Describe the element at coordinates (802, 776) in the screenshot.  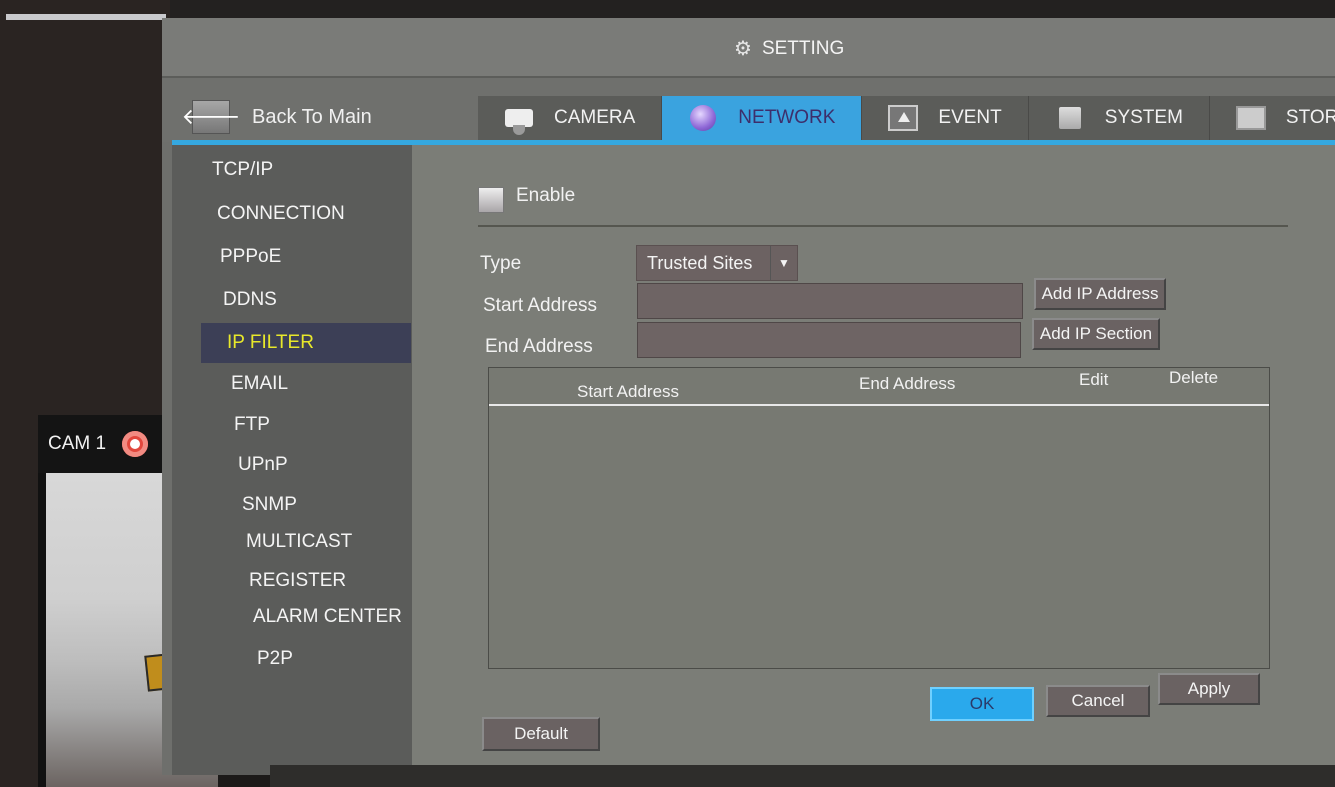
I see `monitor-bezel-bottom` at that location.